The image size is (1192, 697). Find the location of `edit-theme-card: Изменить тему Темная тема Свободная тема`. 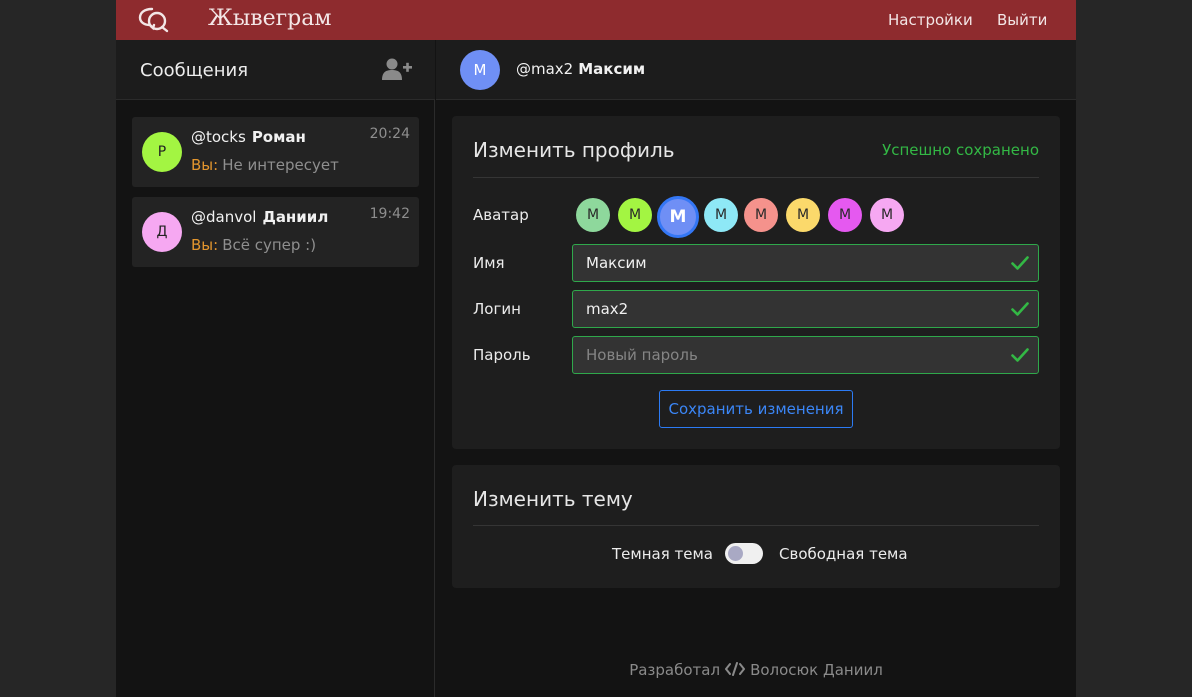

edit-theme-card: Изменить тему Темная тема Свободная тема is located at coordinates (756, 526).